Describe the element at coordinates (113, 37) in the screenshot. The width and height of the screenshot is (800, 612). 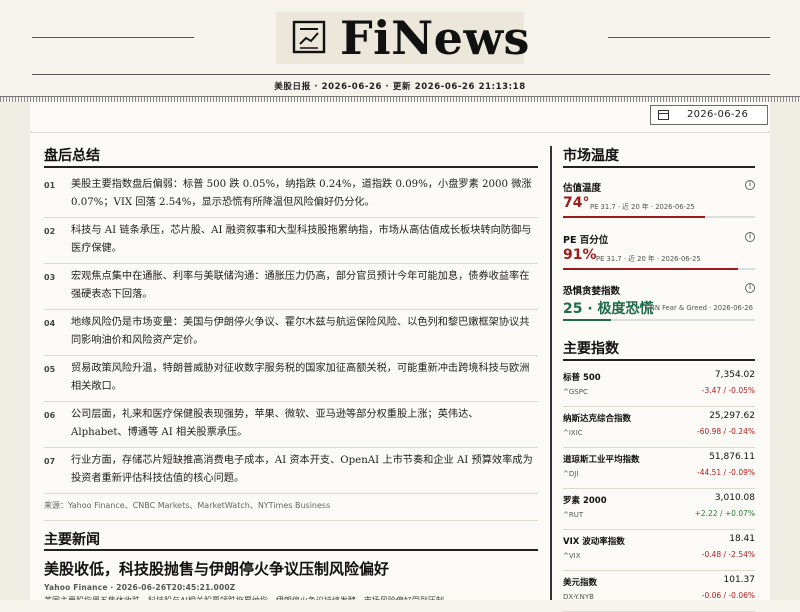
I see `masthead-rule-left` at that location.